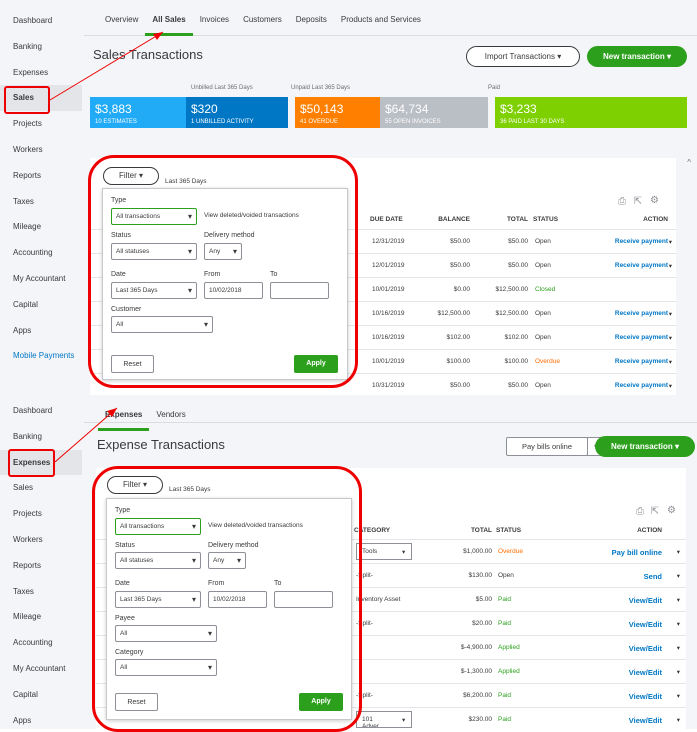  Describe the element at coordinates (41, 73) in the screenshot. I see `sidebar-item-expenses: Expenses` at that location.